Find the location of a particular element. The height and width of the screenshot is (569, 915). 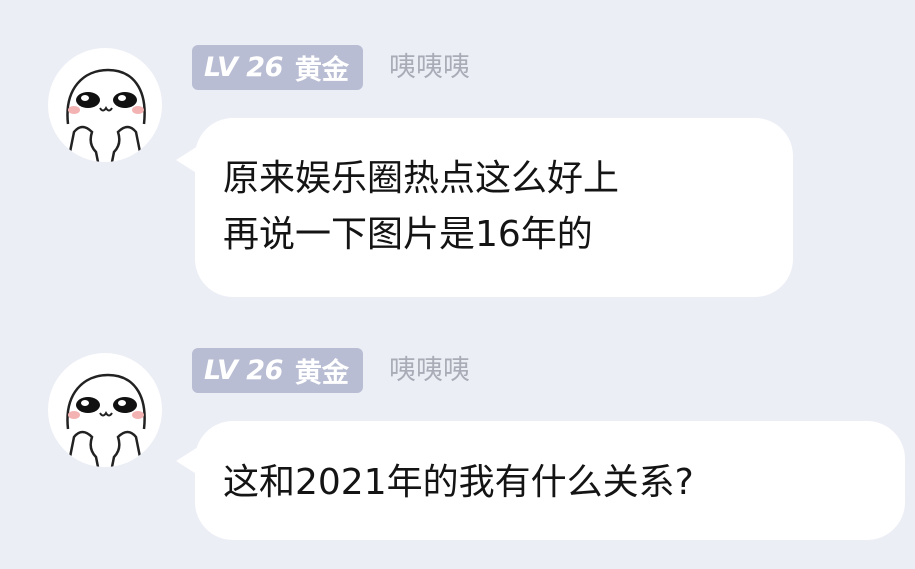

avatar is located at coordinates (105, 410).